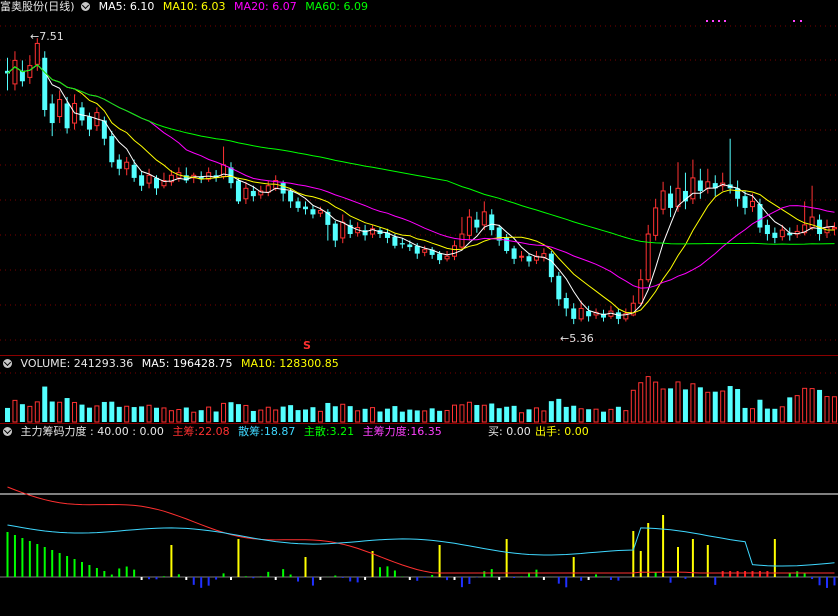  I want to click on volume-title: VOLUME:, so click(45, 363).